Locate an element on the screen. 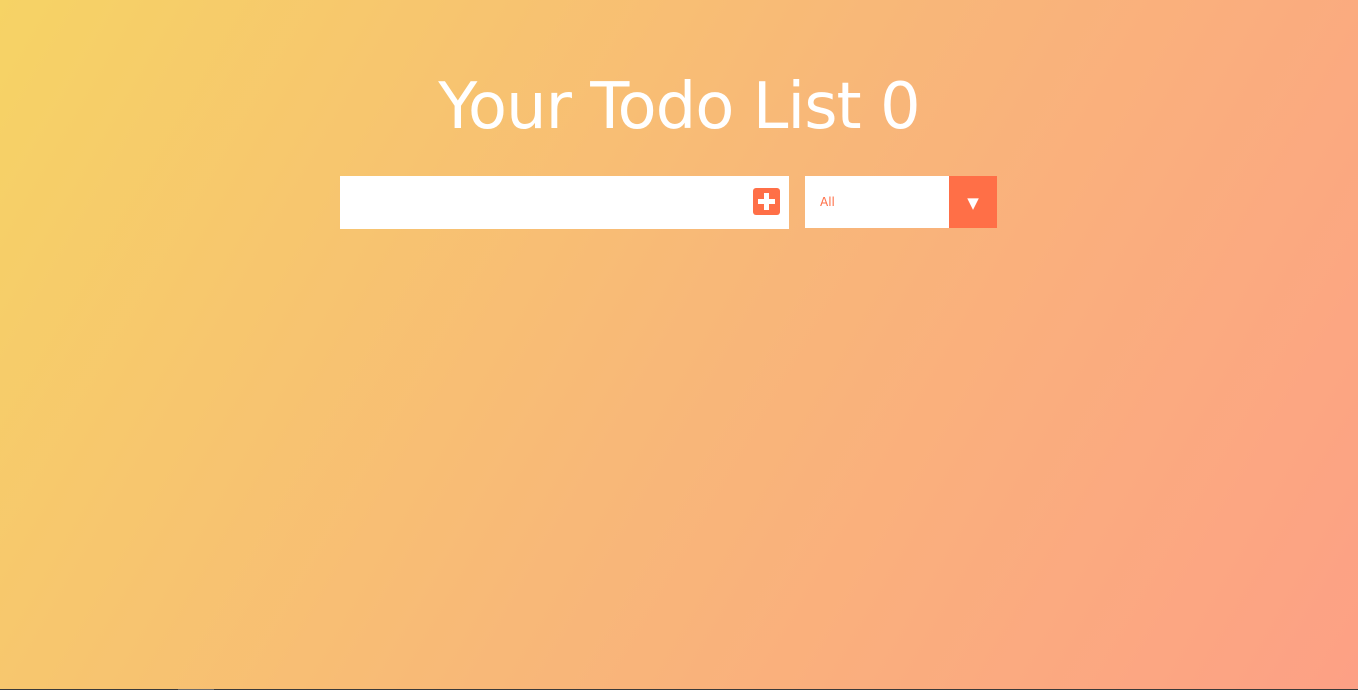 This screenshot has width=1358, height=690. filter-selected-value: All is located at coordinates (827, 202).